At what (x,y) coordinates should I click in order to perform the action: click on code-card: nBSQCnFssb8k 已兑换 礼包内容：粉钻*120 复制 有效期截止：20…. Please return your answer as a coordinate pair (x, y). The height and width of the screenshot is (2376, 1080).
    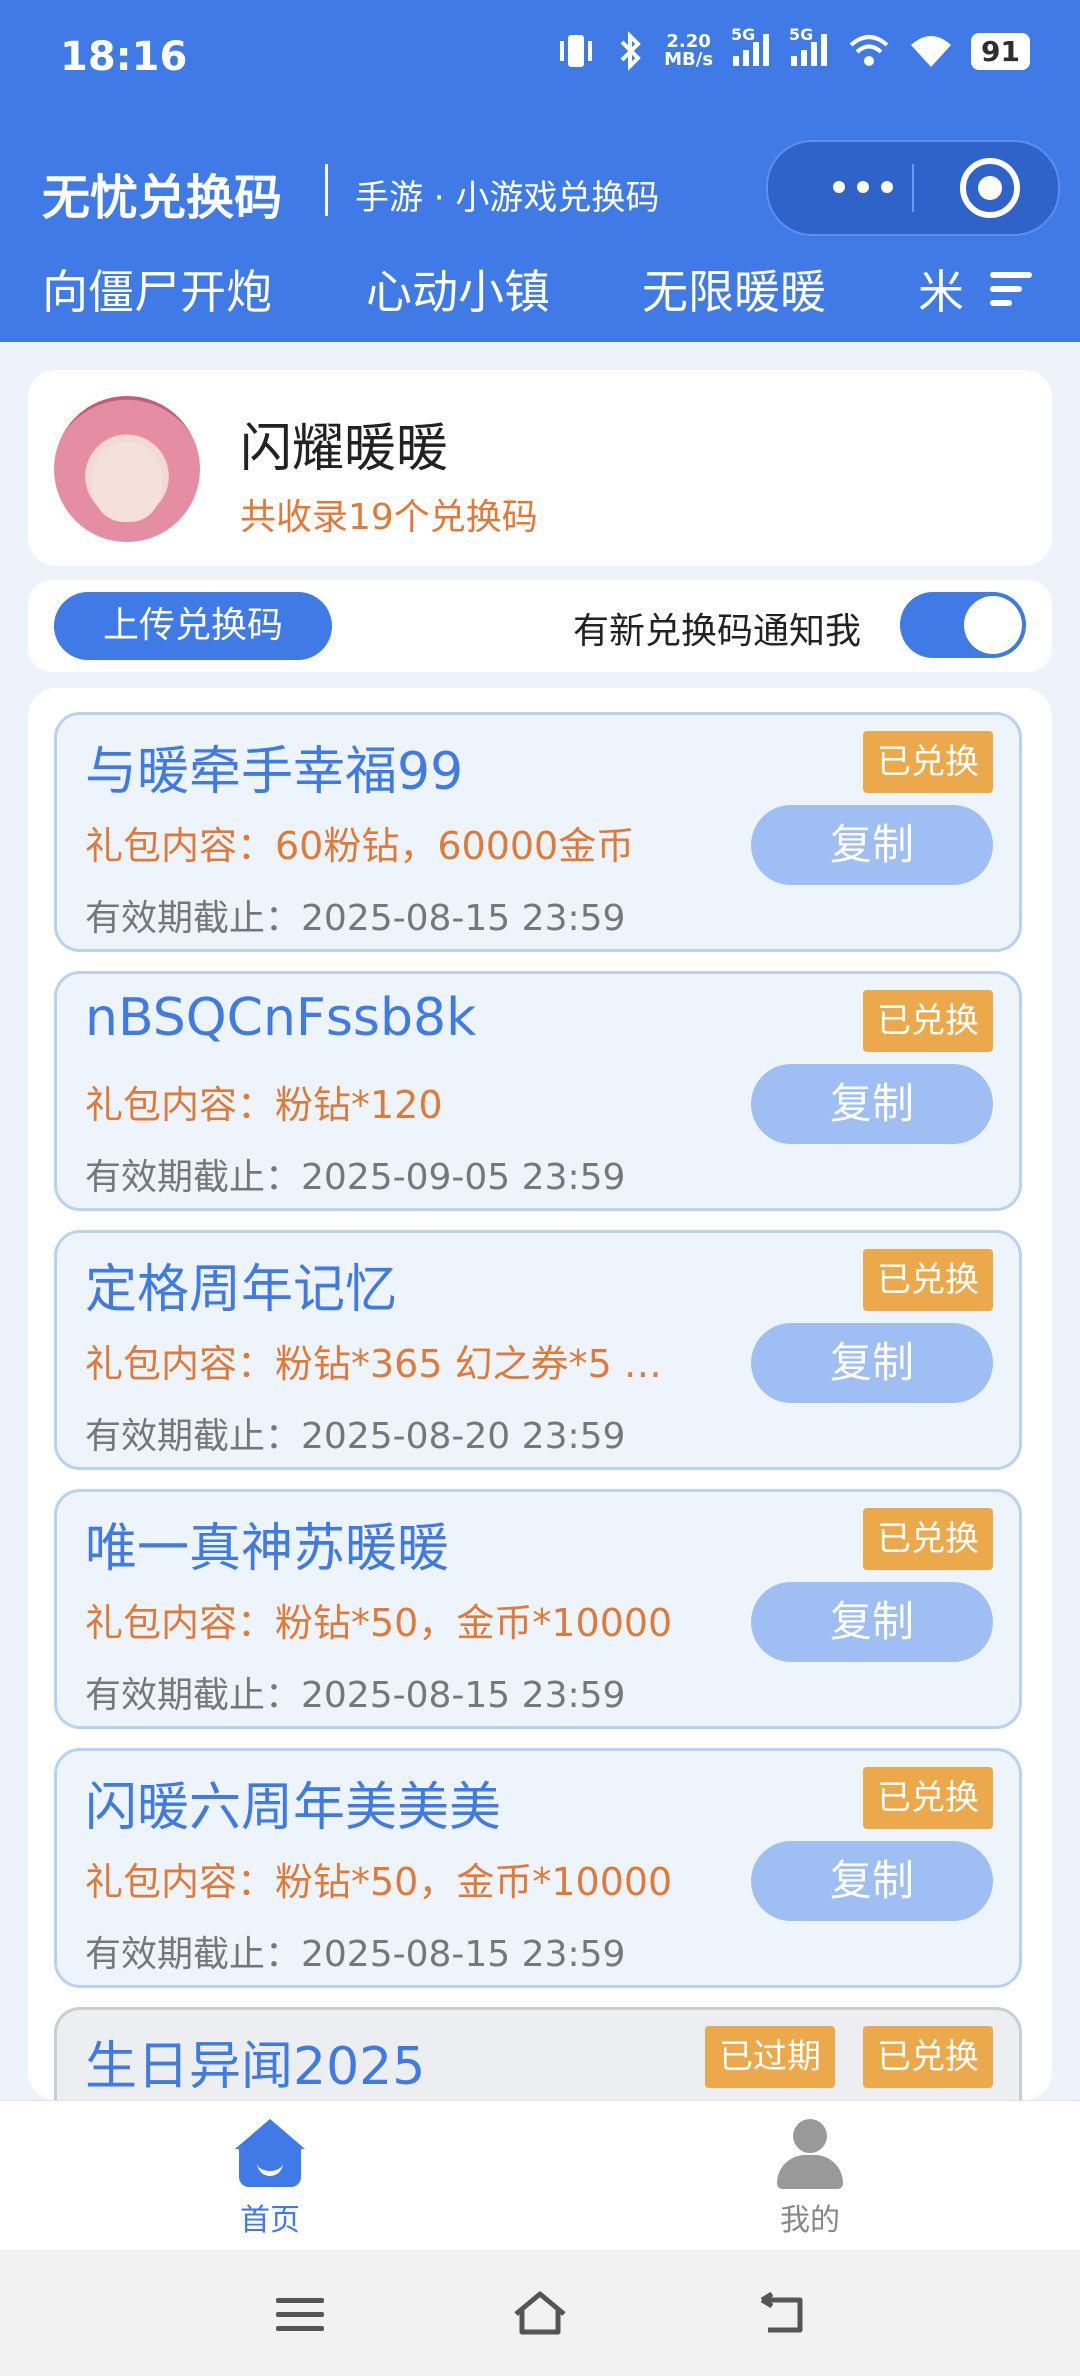
    Looking at the image, I should click on (538, 1091).